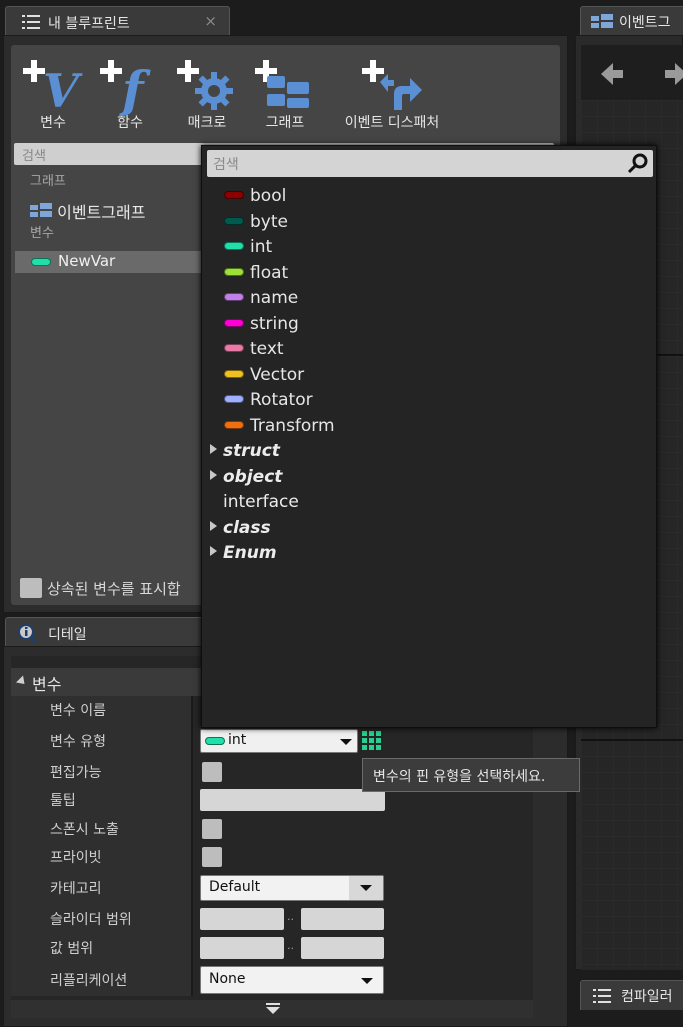 Image resolution: width=683 pixels, height=1027 pixels. I want to click on graphs-section-label: 그래프, so click(48, 181).